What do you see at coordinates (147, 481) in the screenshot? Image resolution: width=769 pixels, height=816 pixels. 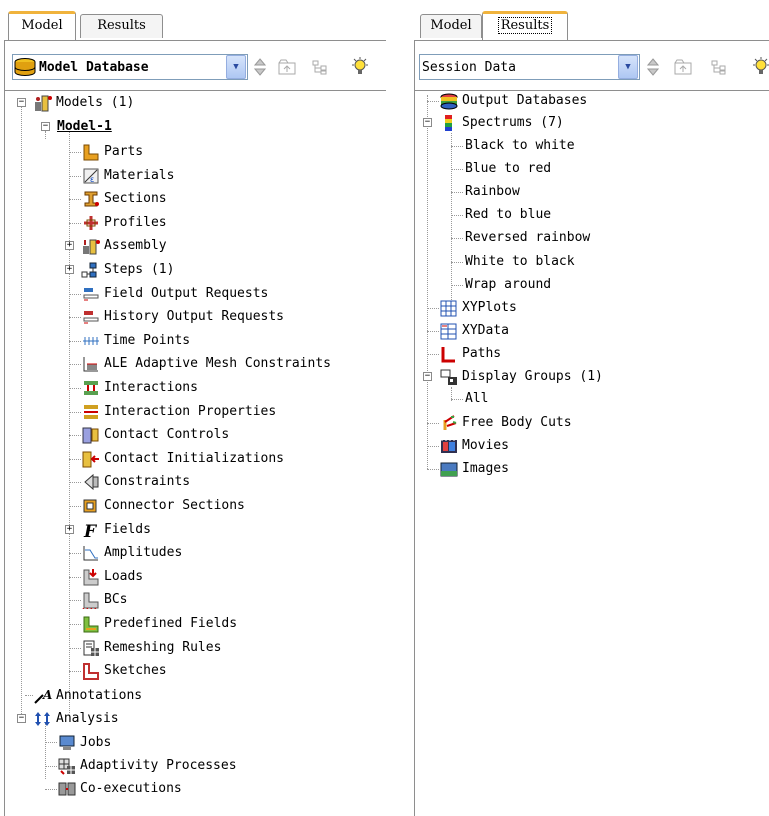 I see `tree-node-constraints-label: Constraints` at bounding box center [147, 481].